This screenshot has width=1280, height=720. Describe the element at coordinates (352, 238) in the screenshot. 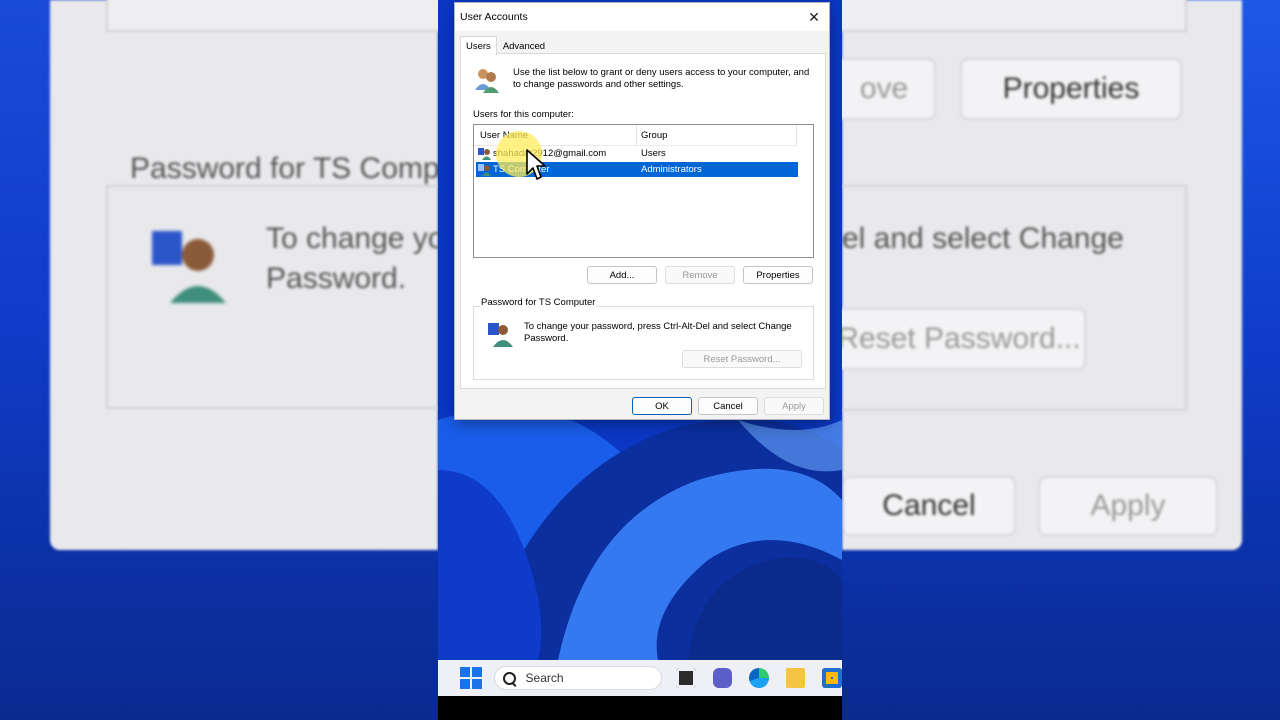

I see `background-text-line1: To change yo` at that location.